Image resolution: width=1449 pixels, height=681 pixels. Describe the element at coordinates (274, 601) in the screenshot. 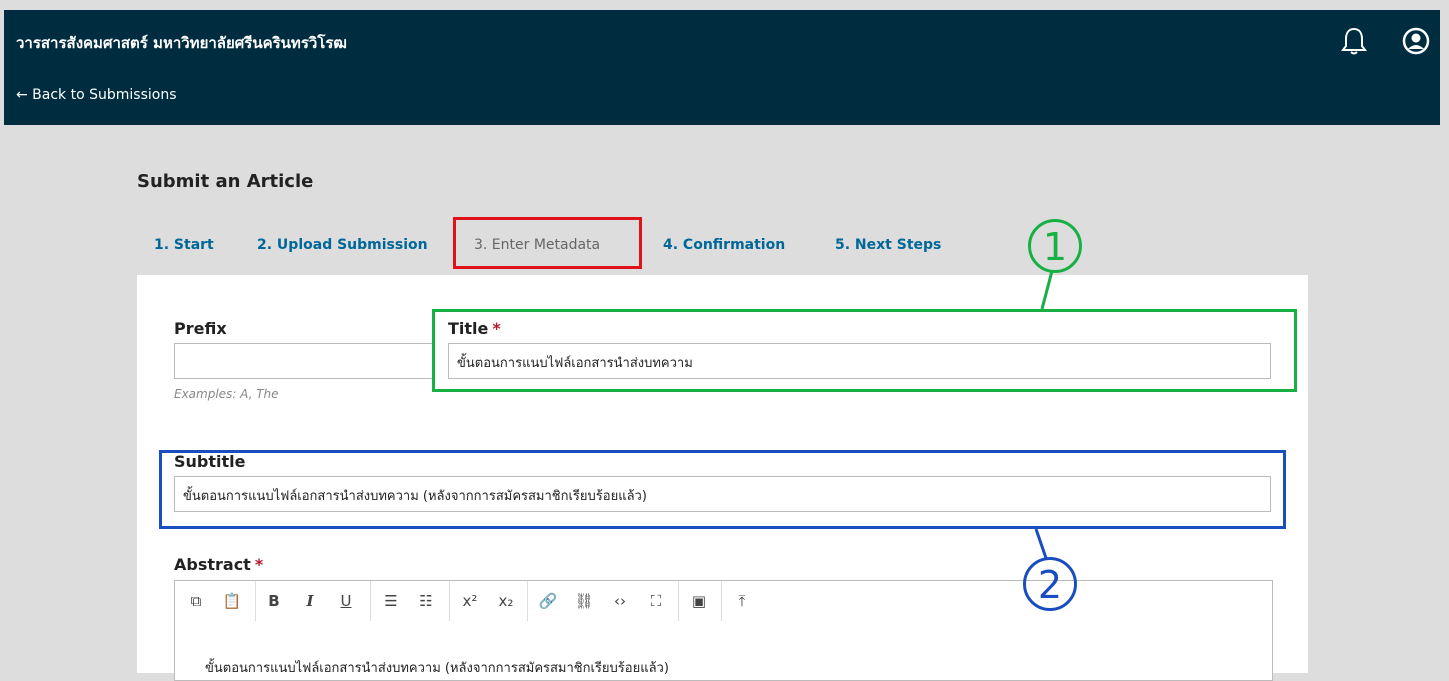

I see `bold-icon: B` at that location.